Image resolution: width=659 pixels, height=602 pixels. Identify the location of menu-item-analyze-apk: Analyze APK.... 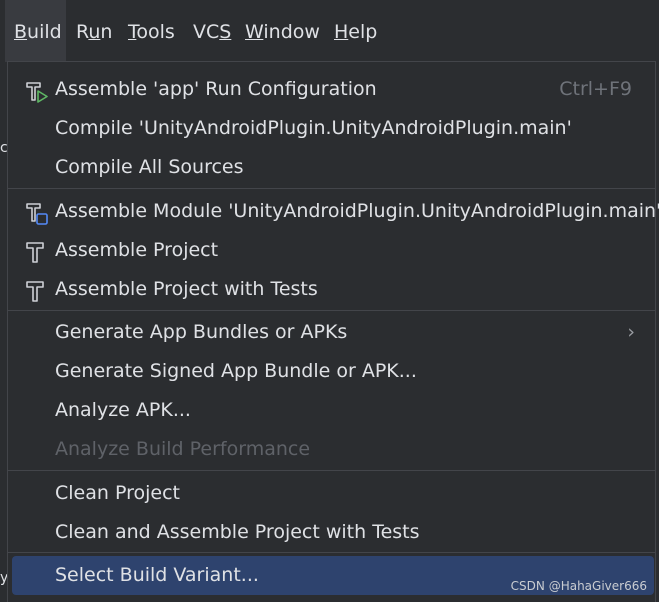
(331, 410).